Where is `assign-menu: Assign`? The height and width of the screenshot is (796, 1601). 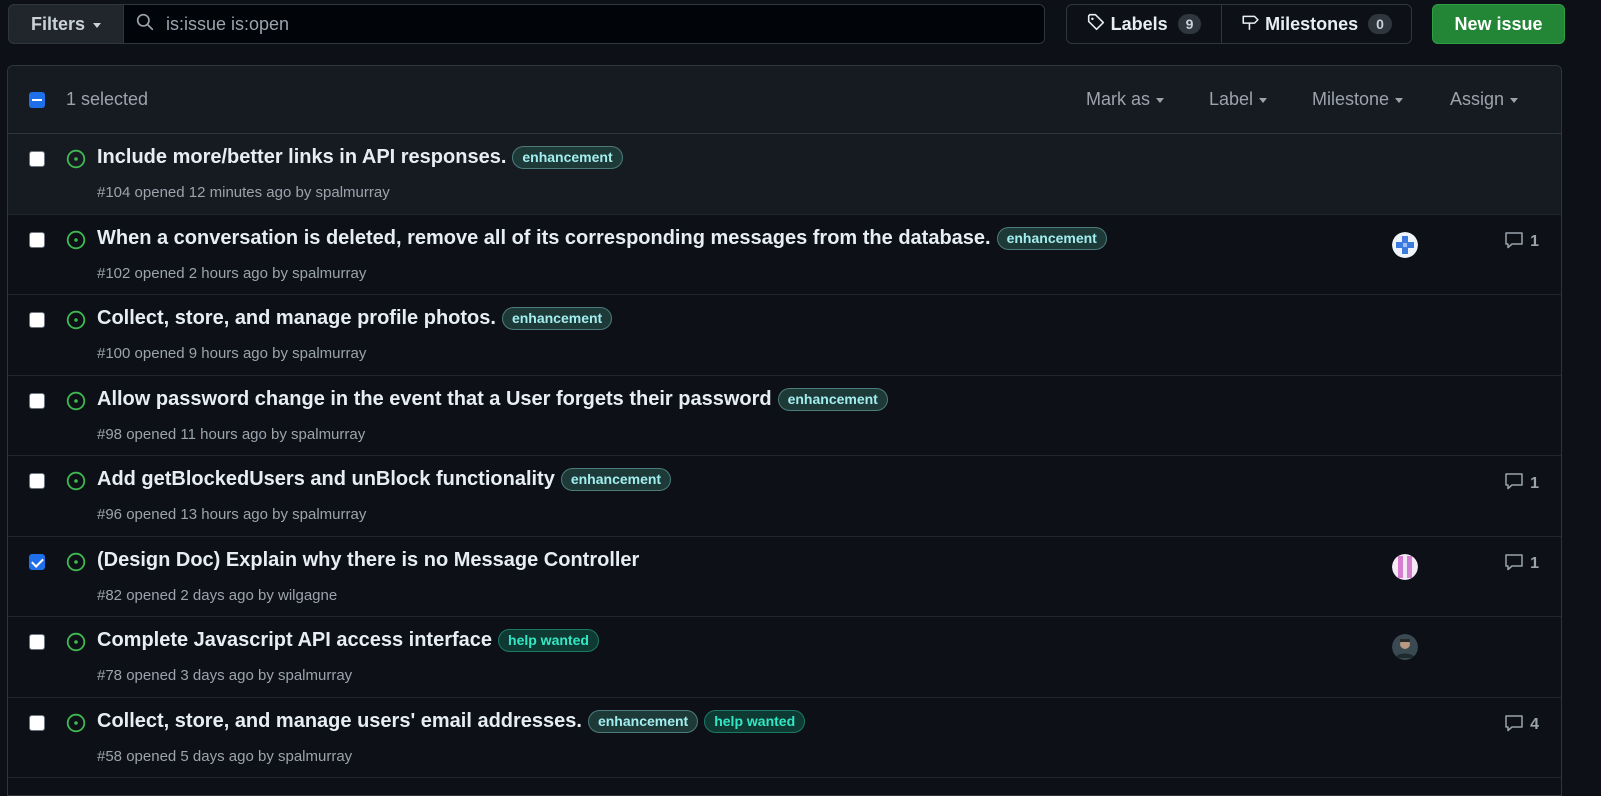 assign-menu: Assign is located at coordinates (1484, 99).